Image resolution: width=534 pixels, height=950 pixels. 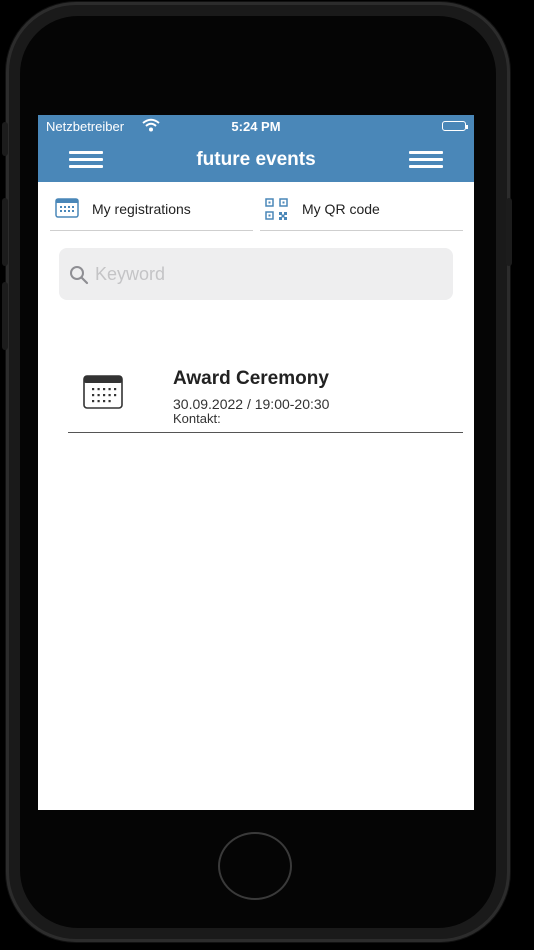 I want to click on home-button, so click(x=255, y=866).